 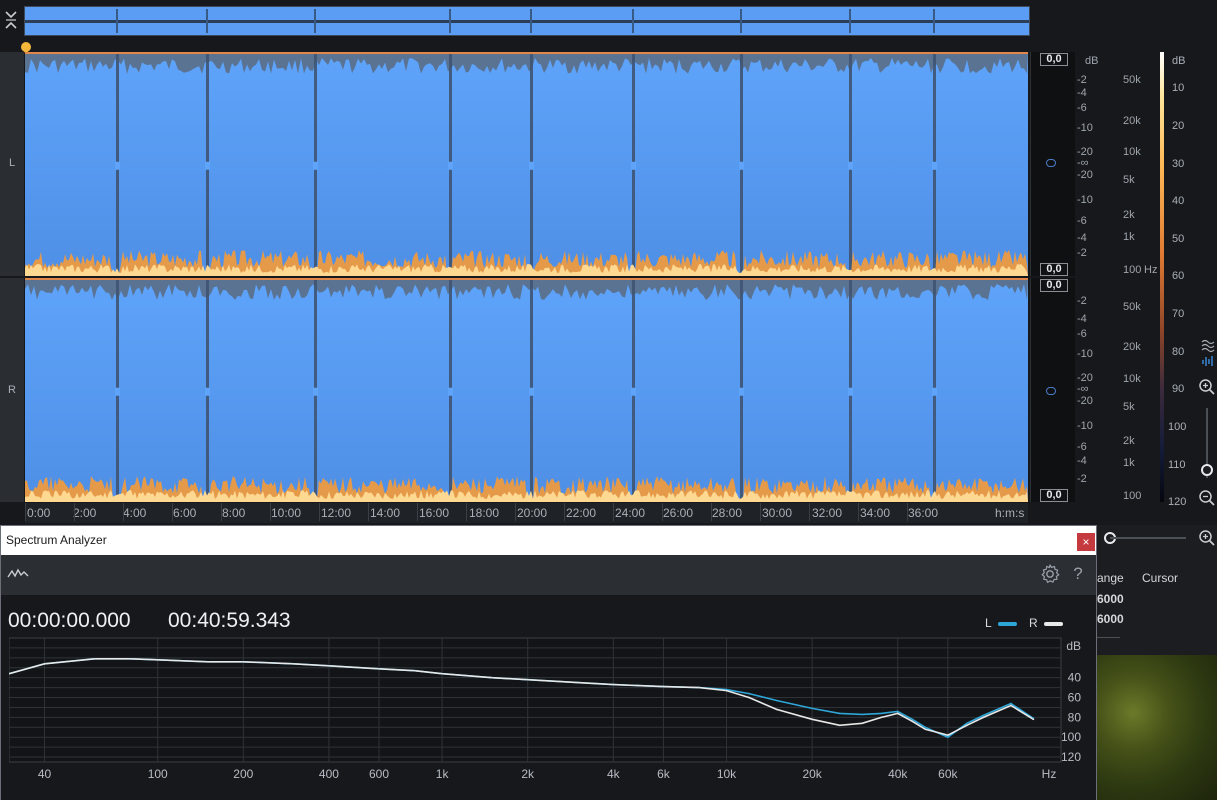 What do you see at coordinates (1157, 727) in the screenshot?
I see `desktop-background-image` at bounding box center [1157, 727].